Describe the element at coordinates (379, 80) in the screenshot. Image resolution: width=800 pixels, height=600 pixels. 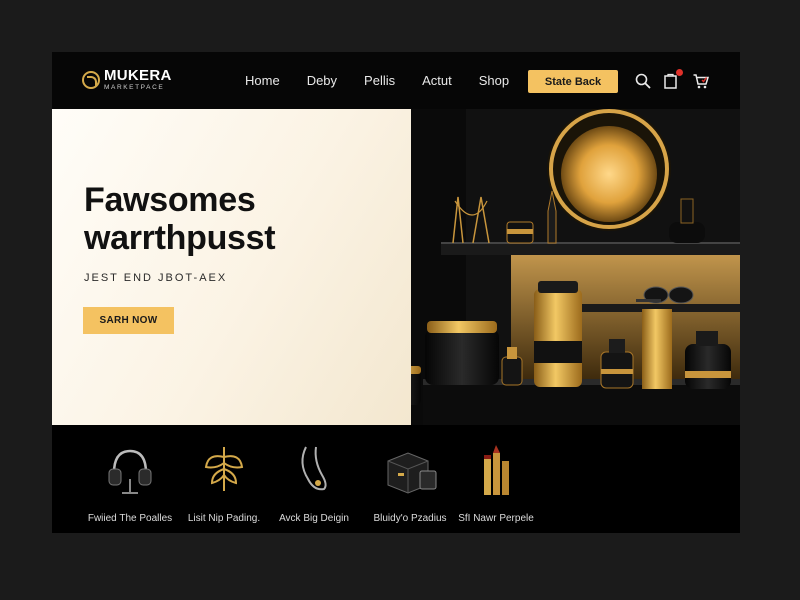
I see `nav-item-pellis: Pellis` at that location.